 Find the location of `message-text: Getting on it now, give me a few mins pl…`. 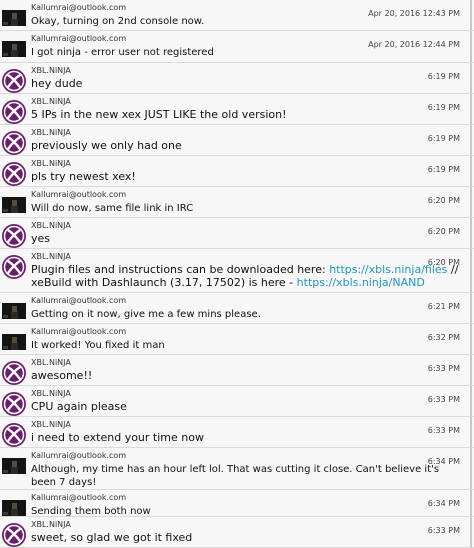

message-text: Getting on it now, give me a few mins pl… is located at coordinates (146, 314).